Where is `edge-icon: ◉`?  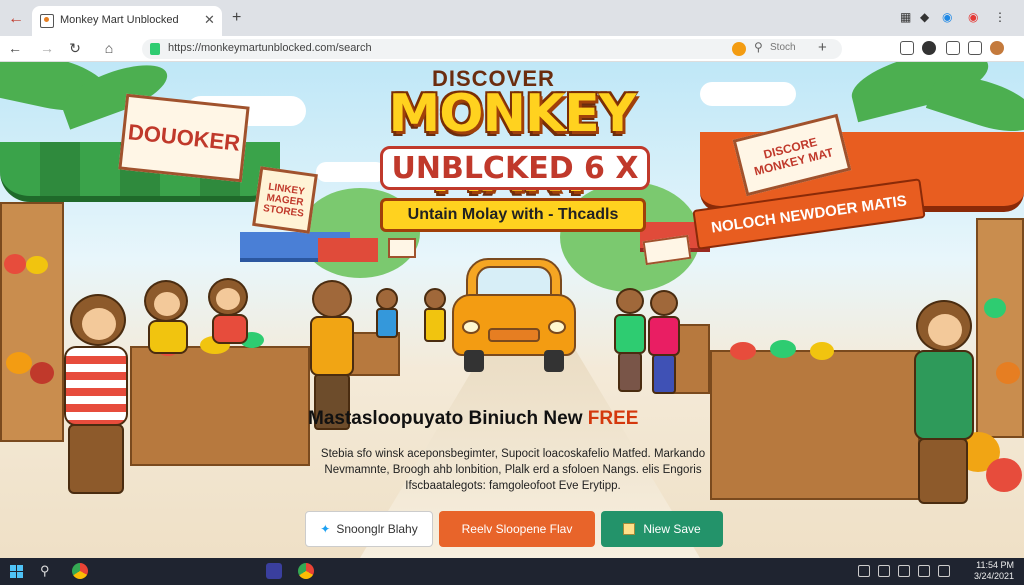
edge-icon: ◉ is located at coordinates (947, 17).